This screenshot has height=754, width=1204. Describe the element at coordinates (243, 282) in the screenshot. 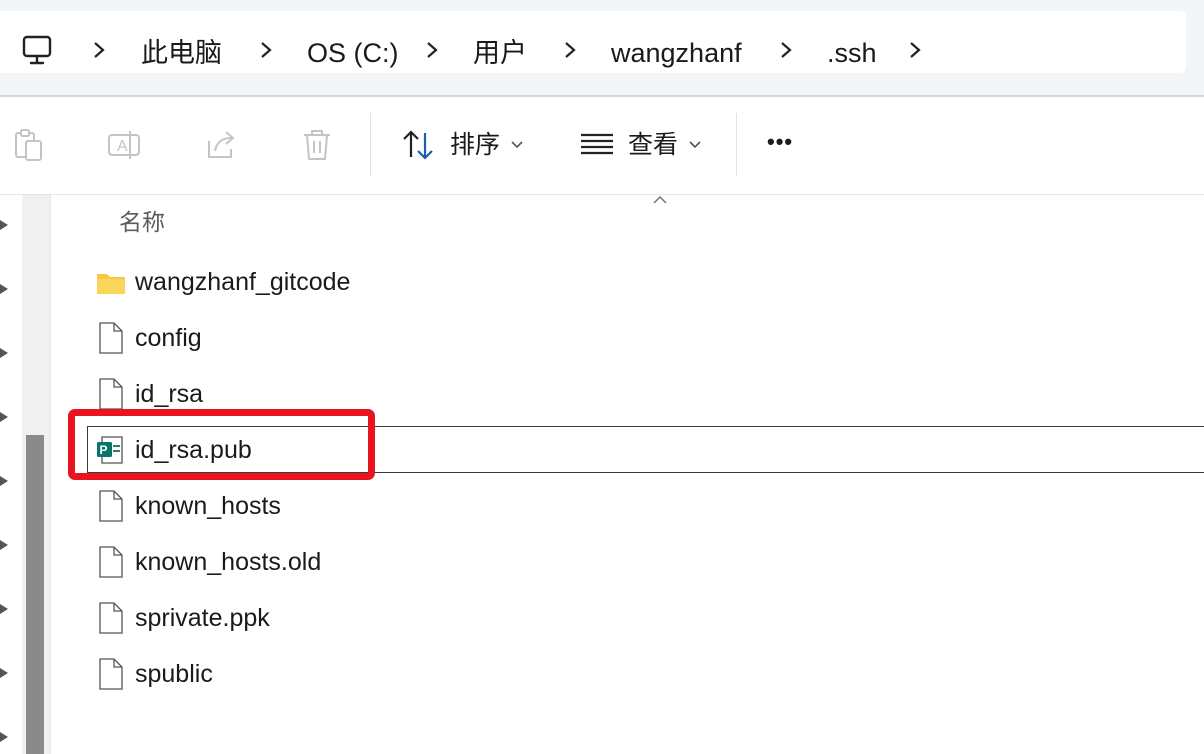

I see `file-name: wangzhanf_gitcode` at that location.